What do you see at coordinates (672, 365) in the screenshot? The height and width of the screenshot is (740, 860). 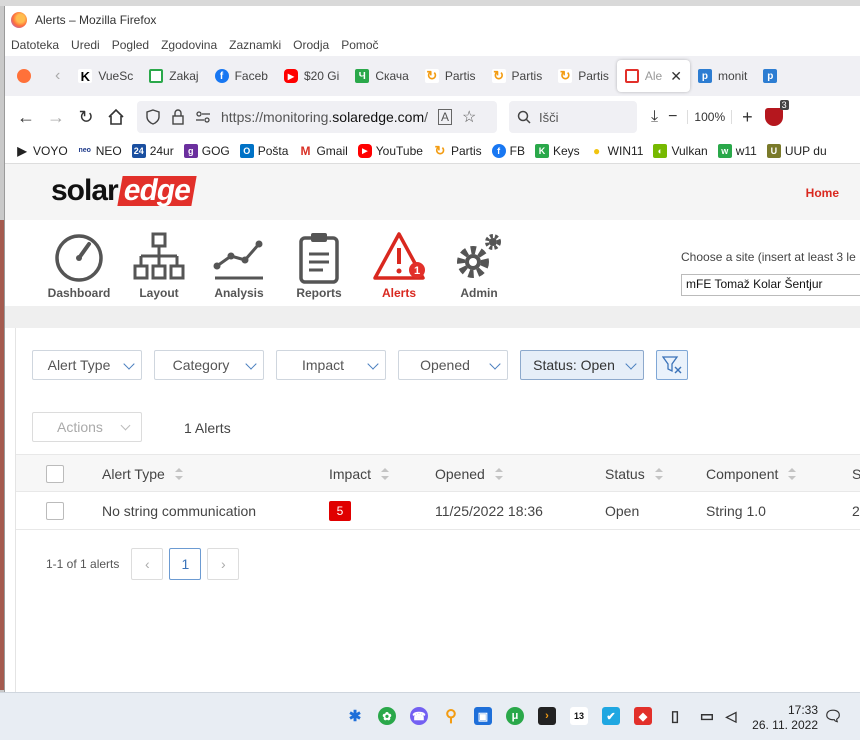 I see `clear-filters-button` at bounding box center [672, 365].